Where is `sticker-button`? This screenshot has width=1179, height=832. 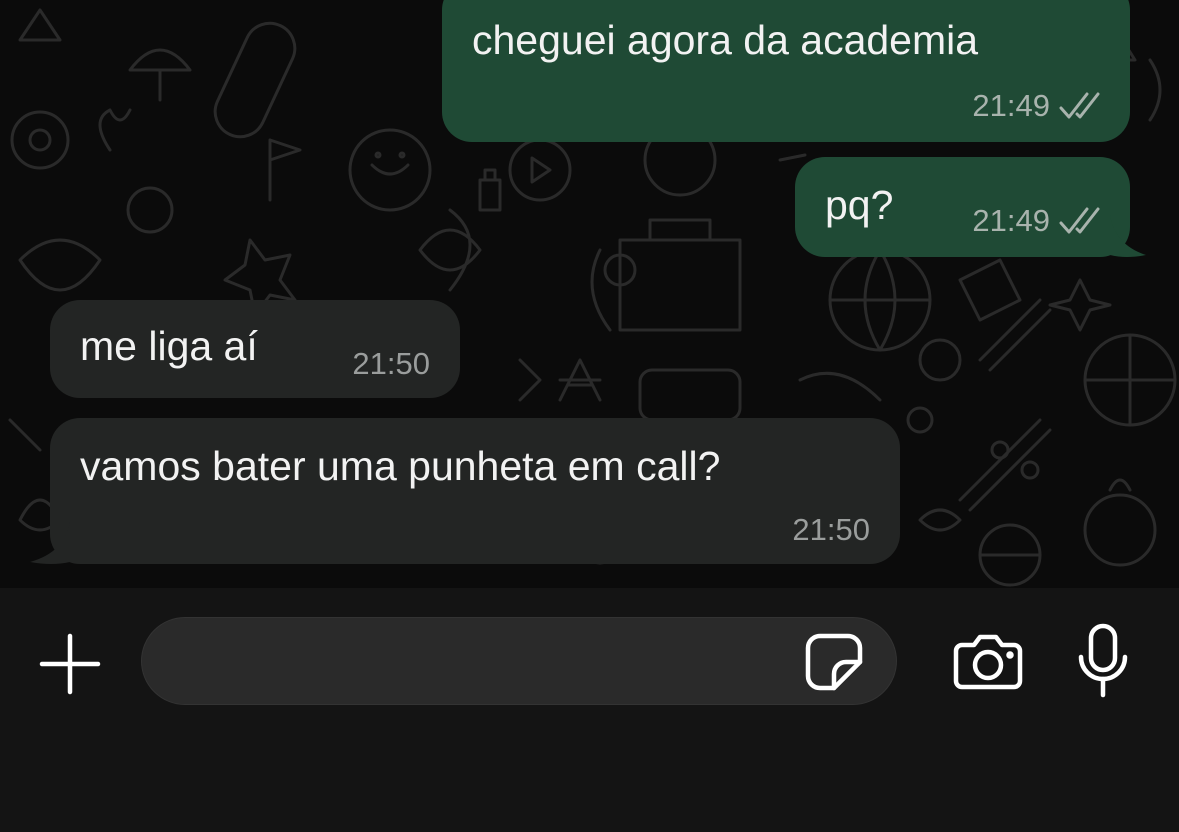 sticker-button is located at coordinates (834, 662).